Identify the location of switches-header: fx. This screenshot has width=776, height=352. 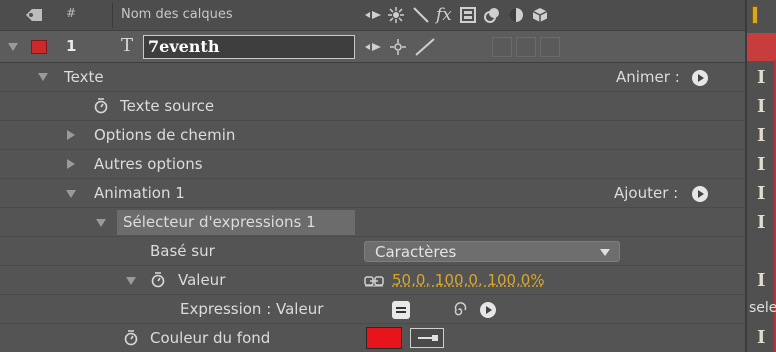
(469, 15).